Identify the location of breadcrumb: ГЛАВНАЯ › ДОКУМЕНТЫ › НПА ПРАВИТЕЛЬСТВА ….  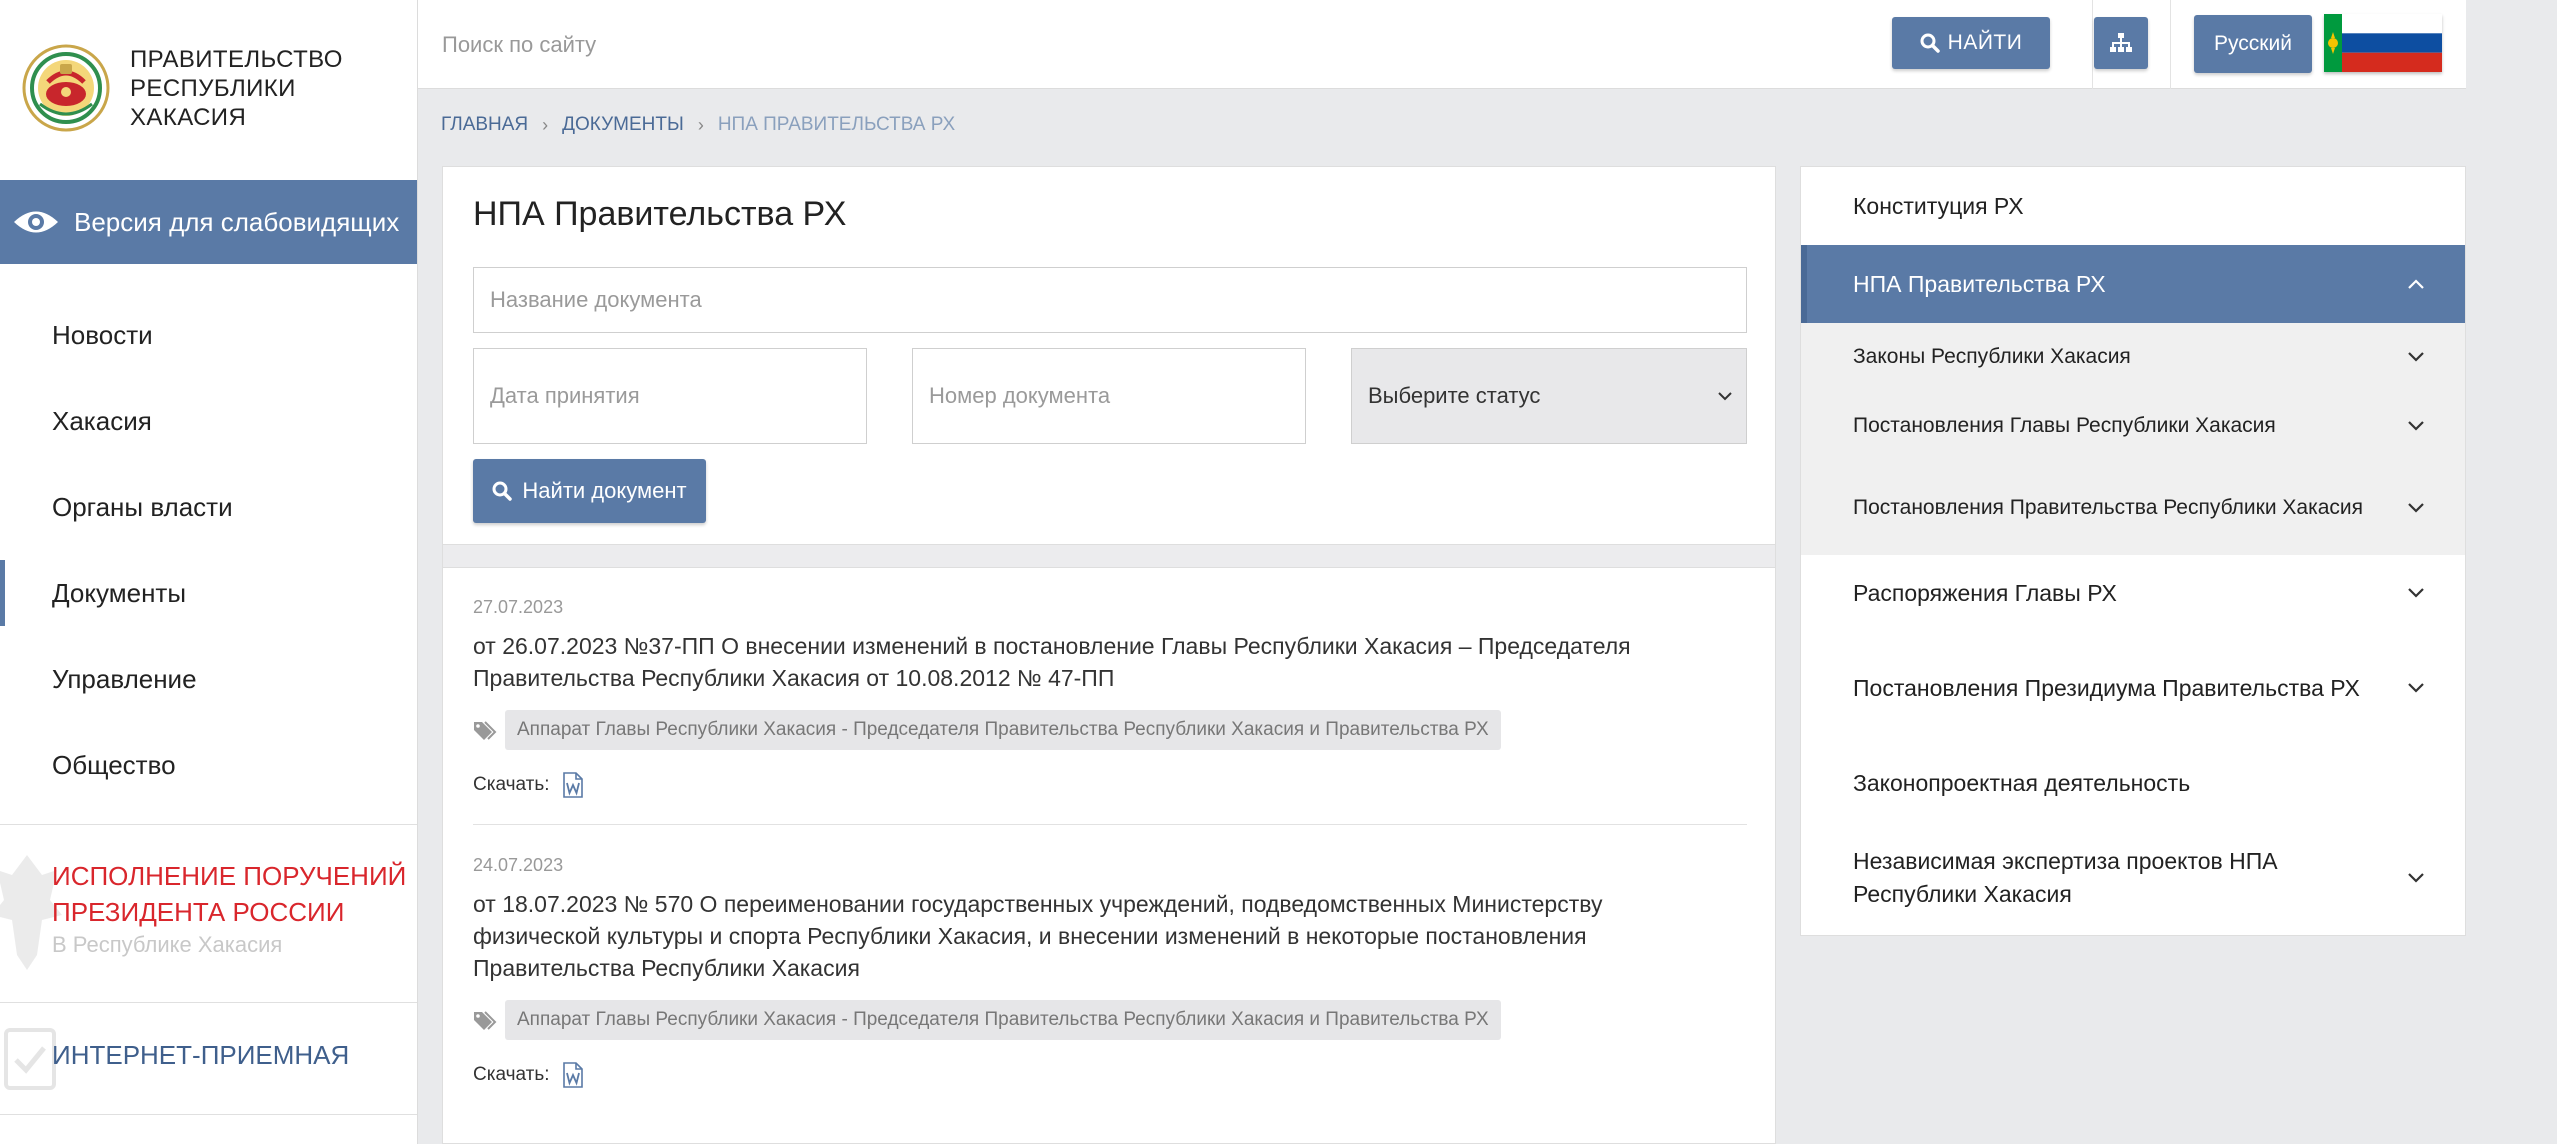
(698, 125).